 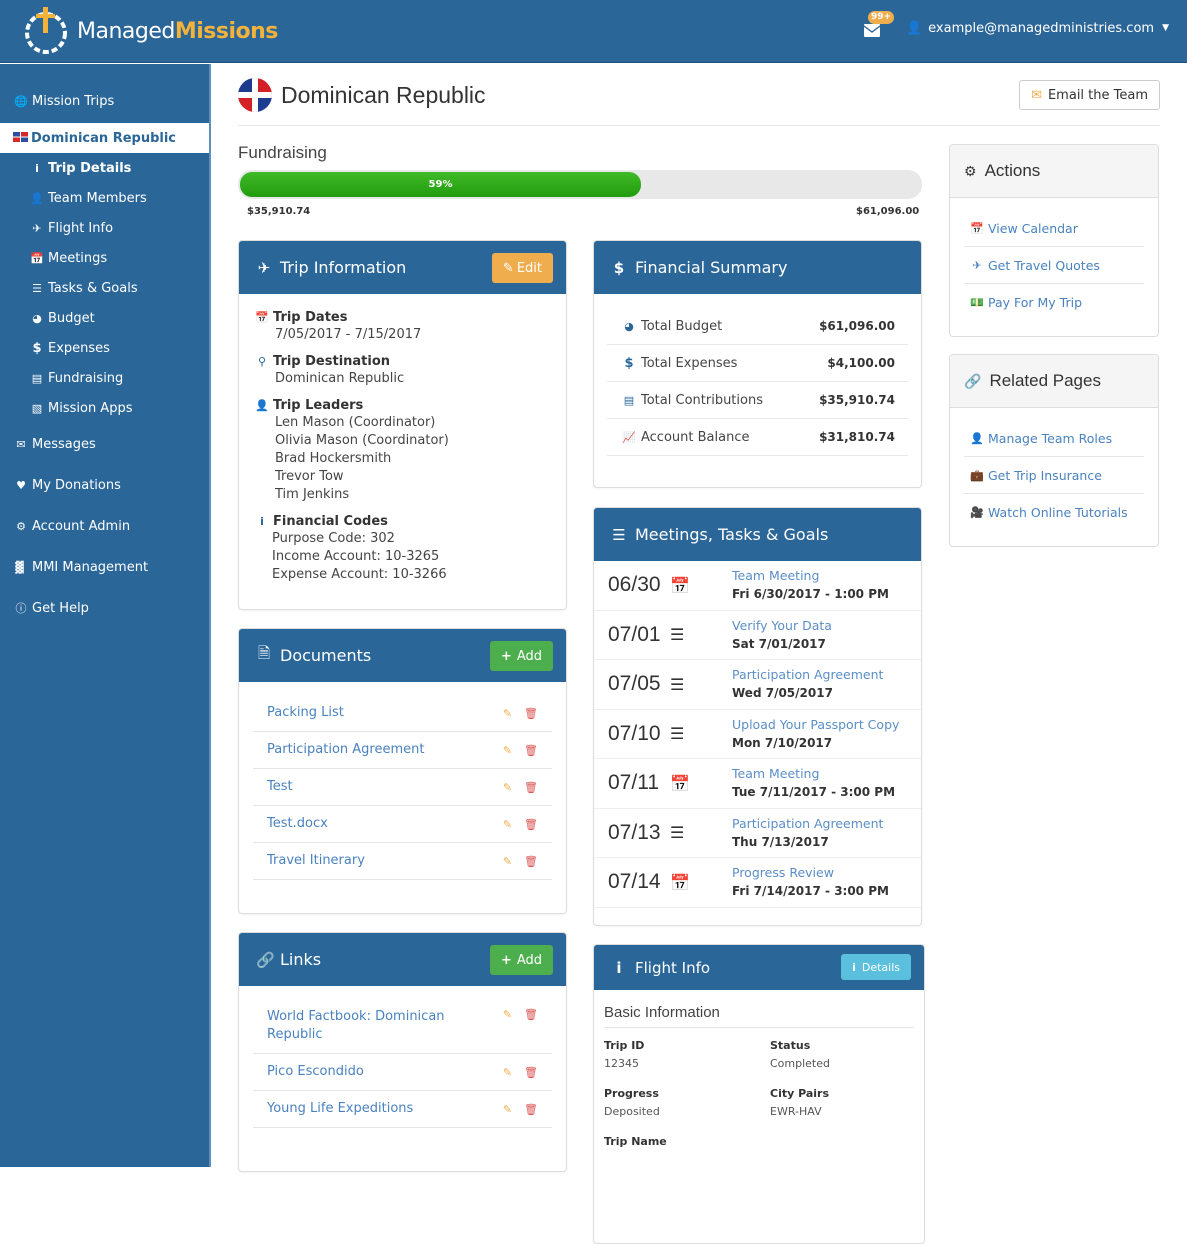 I want to click on sidebar-item-mission-trips: 🌐 Mission Trips, so click(x=104, y=101).